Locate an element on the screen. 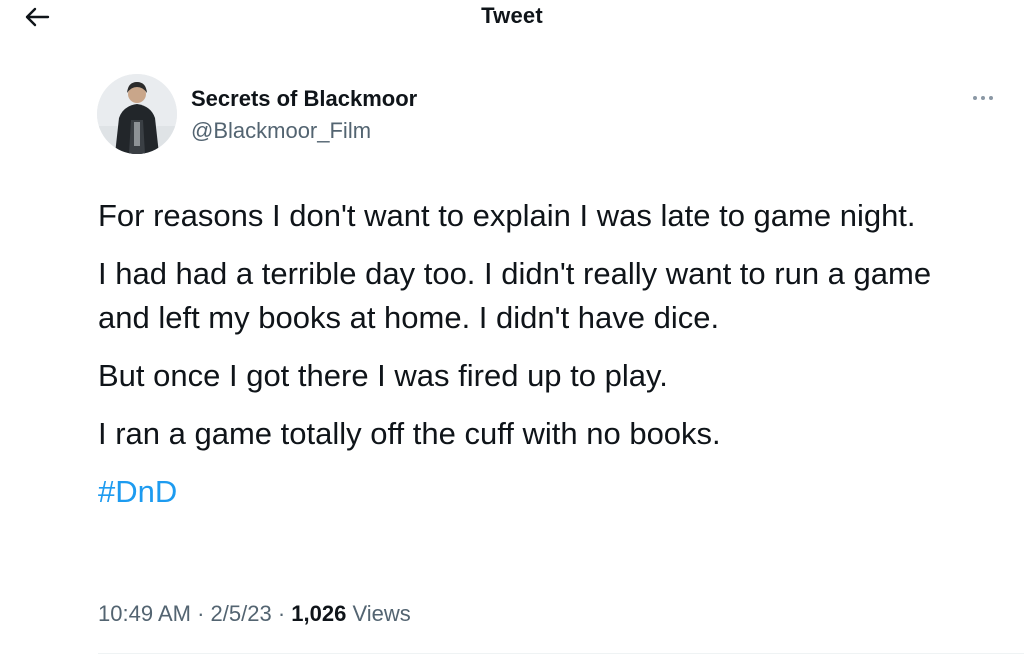  views-label: Views is located at coordinates (381, 613).